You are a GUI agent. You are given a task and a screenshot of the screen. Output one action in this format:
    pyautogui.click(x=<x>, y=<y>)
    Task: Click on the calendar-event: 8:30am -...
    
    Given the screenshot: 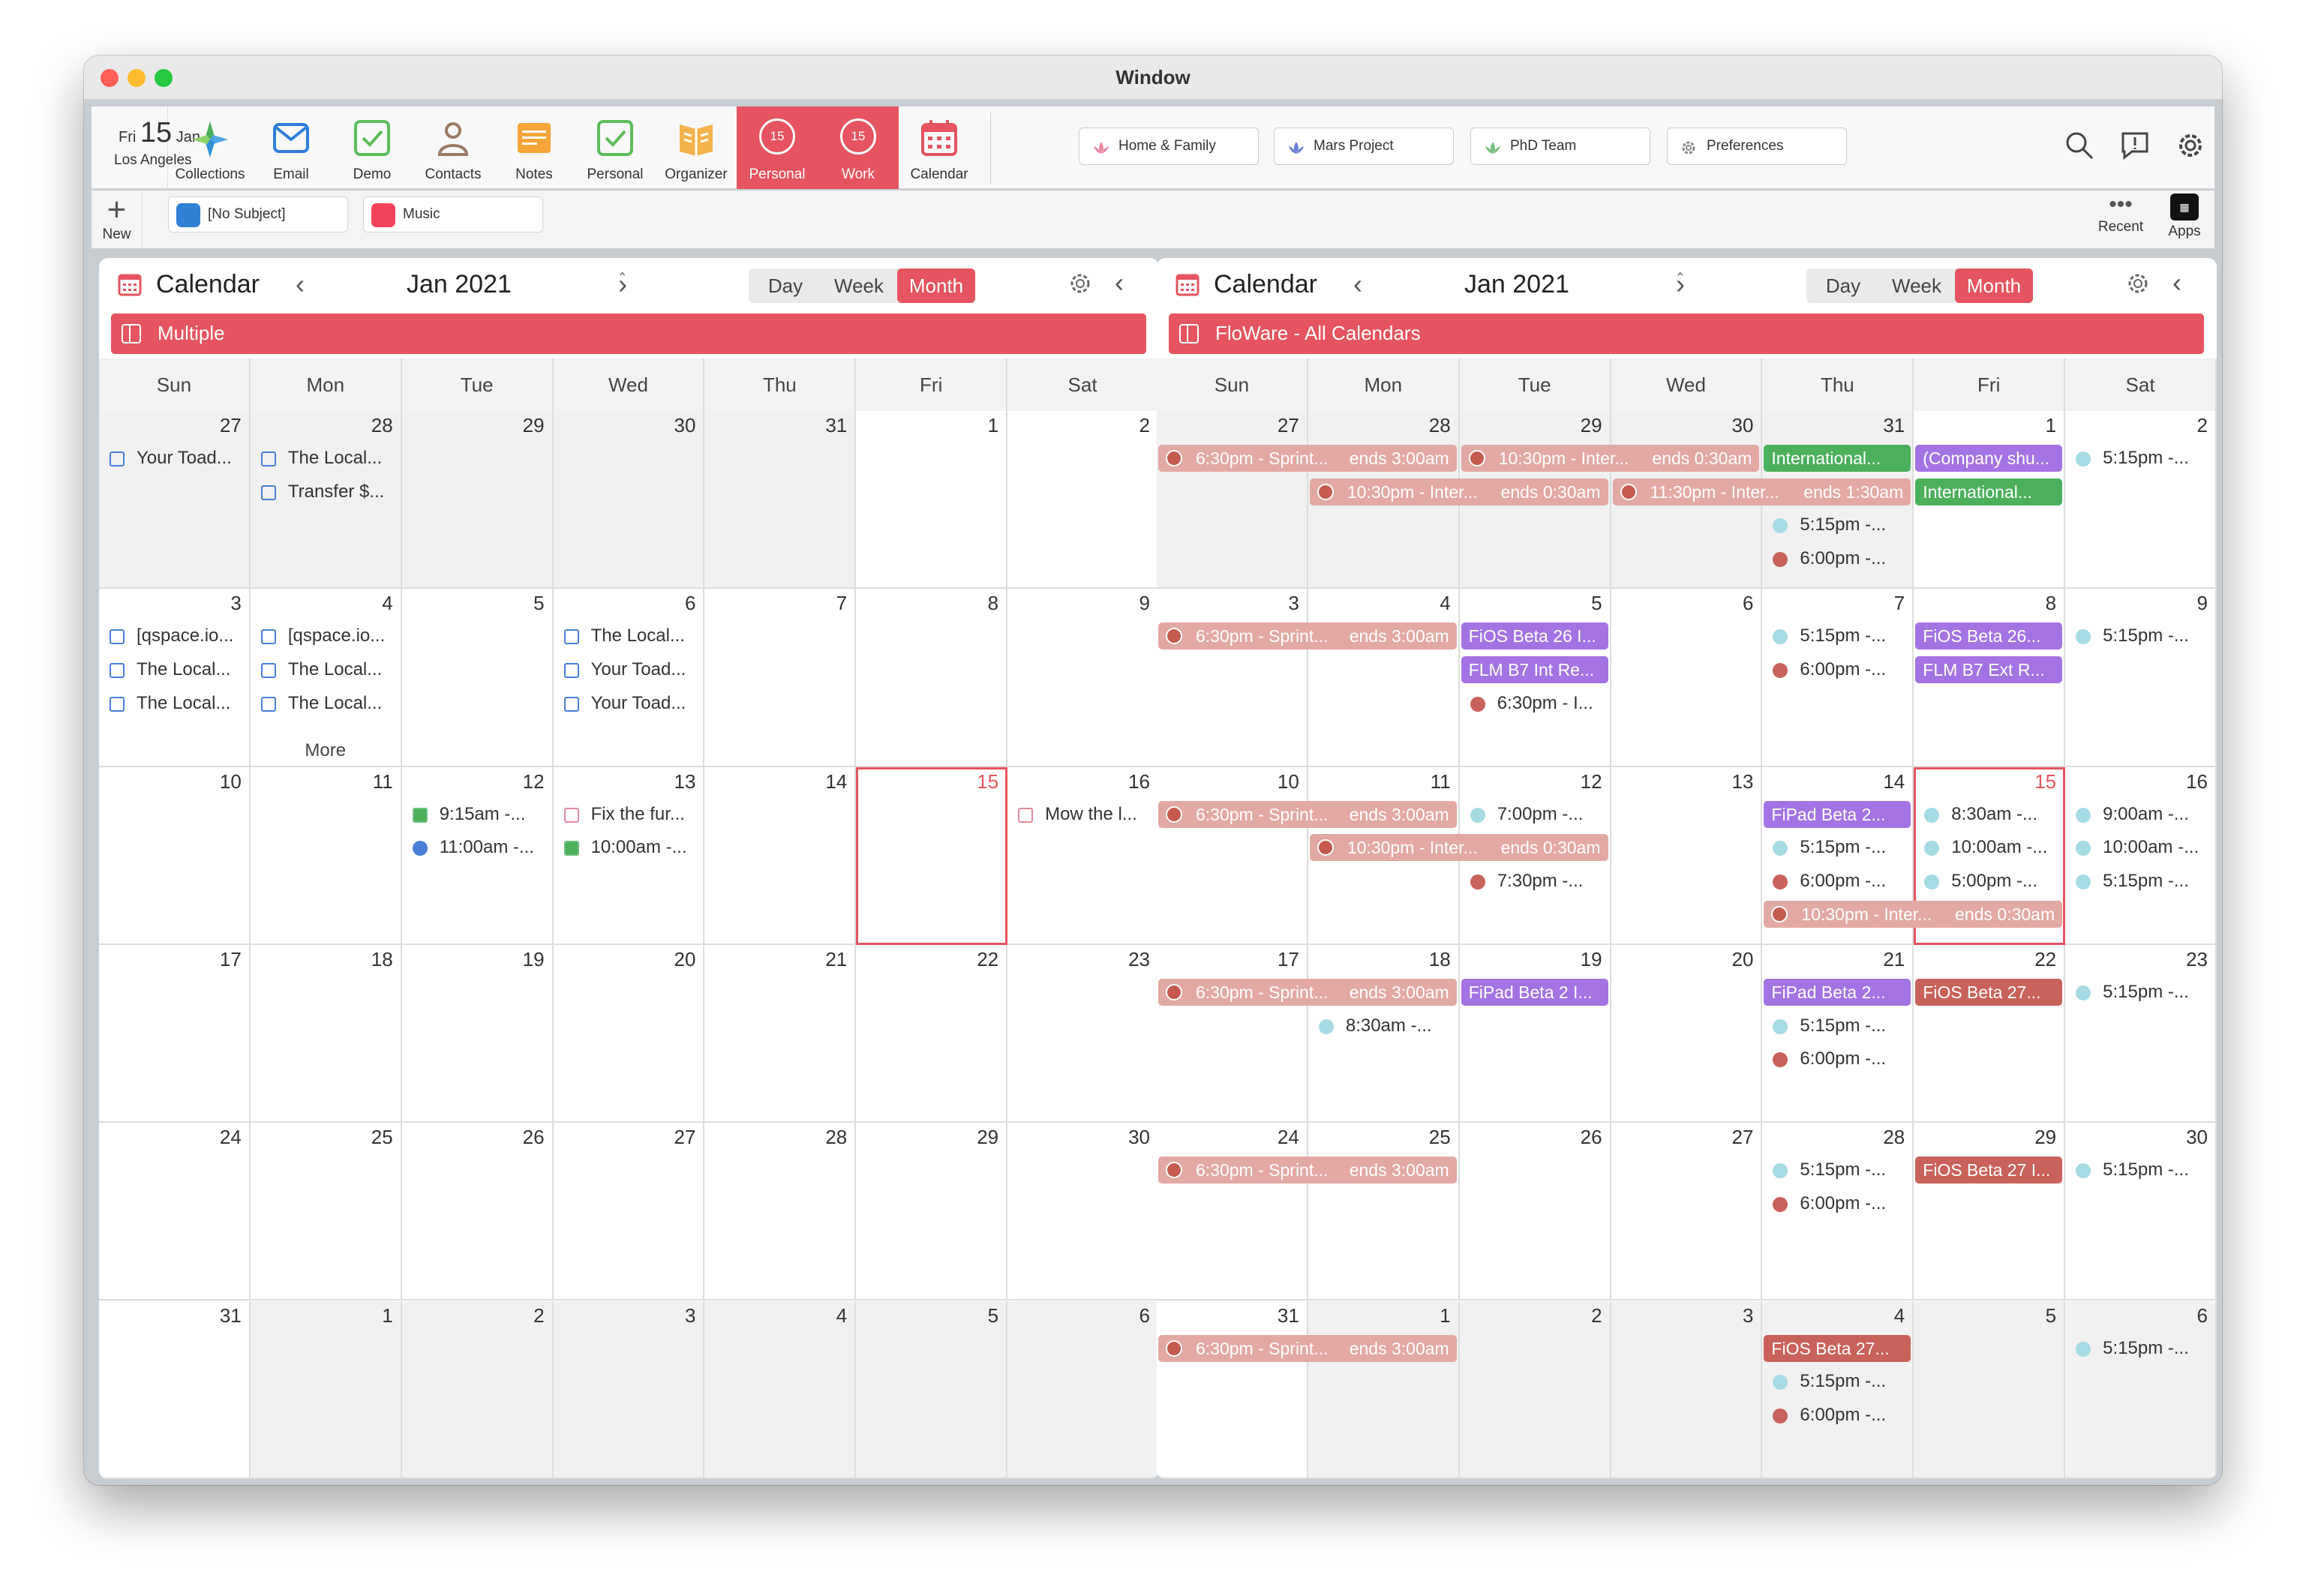 What is the action you would take?
    pyautogui.click(x=1989, y=814)
    